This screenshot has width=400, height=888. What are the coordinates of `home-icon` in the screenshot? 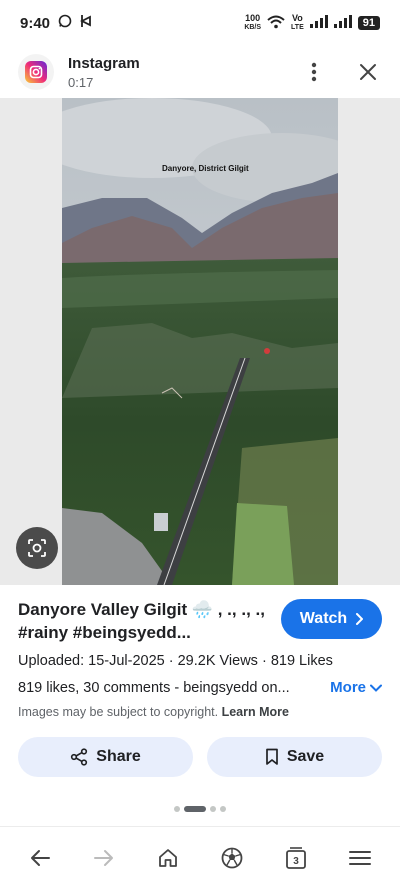 It's located at (168, 857).